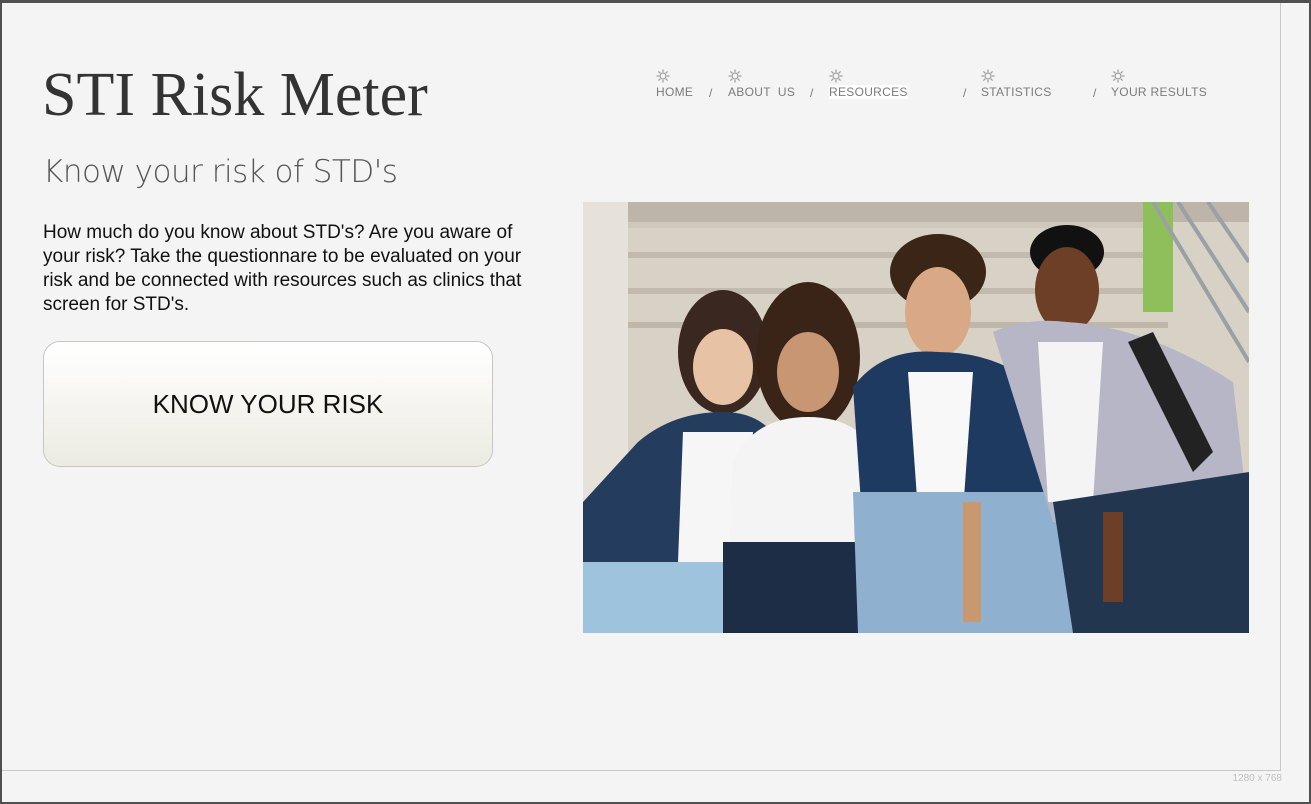  Describe the element at coordinates (1016, 84) in the screenshot. I see `nav-item-statistics: STATISTICS` at that location.